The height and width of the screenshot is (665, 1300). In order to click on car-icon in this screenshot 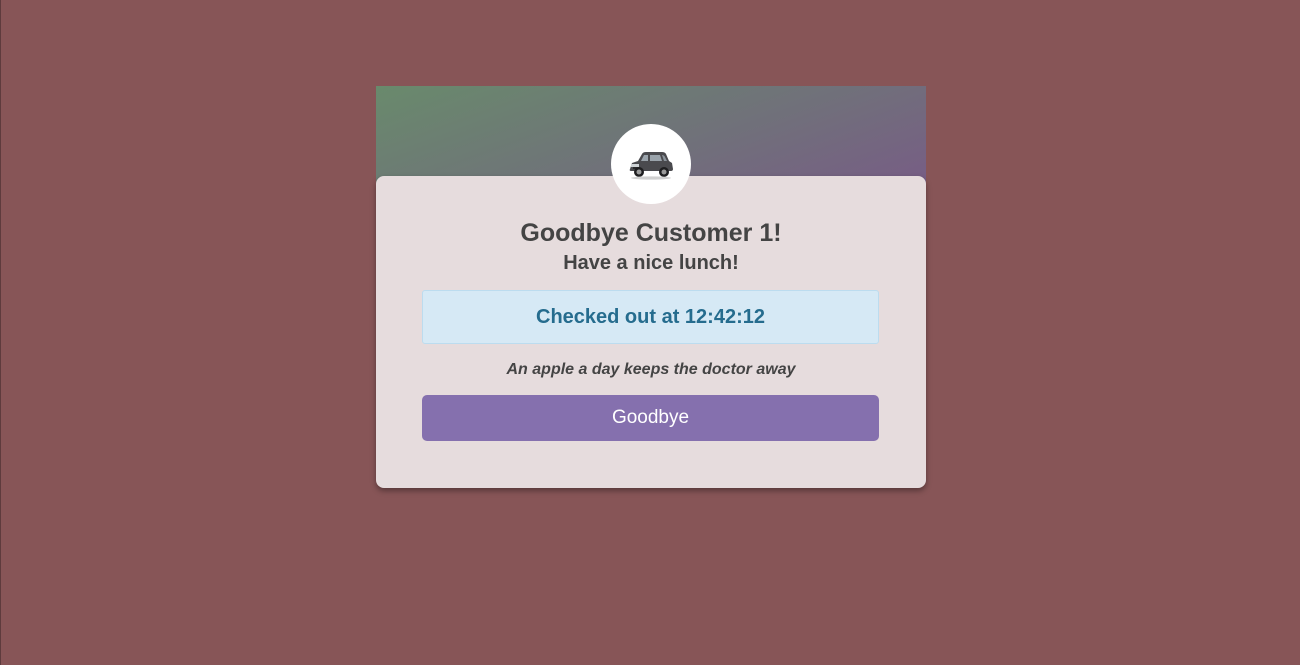, I will do `click(651, 166)`.